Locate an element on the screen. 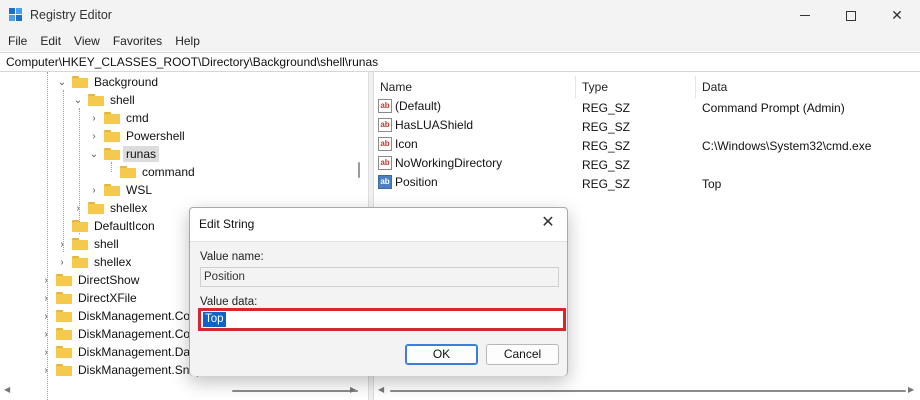 Image resolution: width=920 pixels, height=400 pixels. menu-help: Help is located at coordinates (187, 41).